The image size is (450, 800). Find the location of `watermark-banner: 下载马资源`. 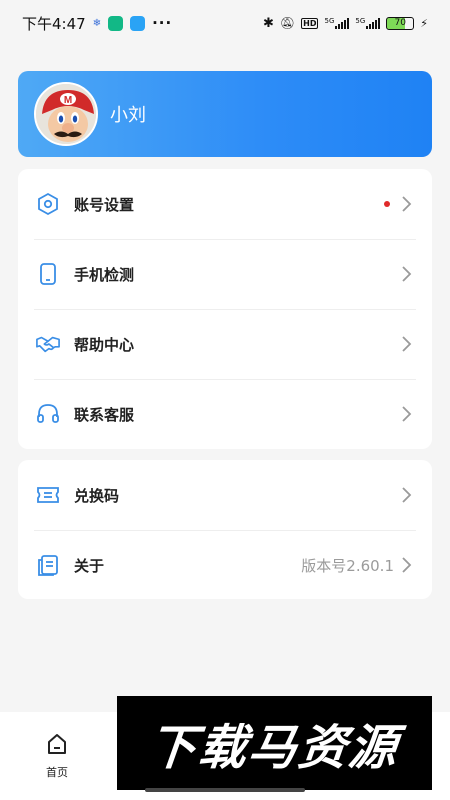

watermark-banner: 下载马资源 is located at coordinates (274, 743).